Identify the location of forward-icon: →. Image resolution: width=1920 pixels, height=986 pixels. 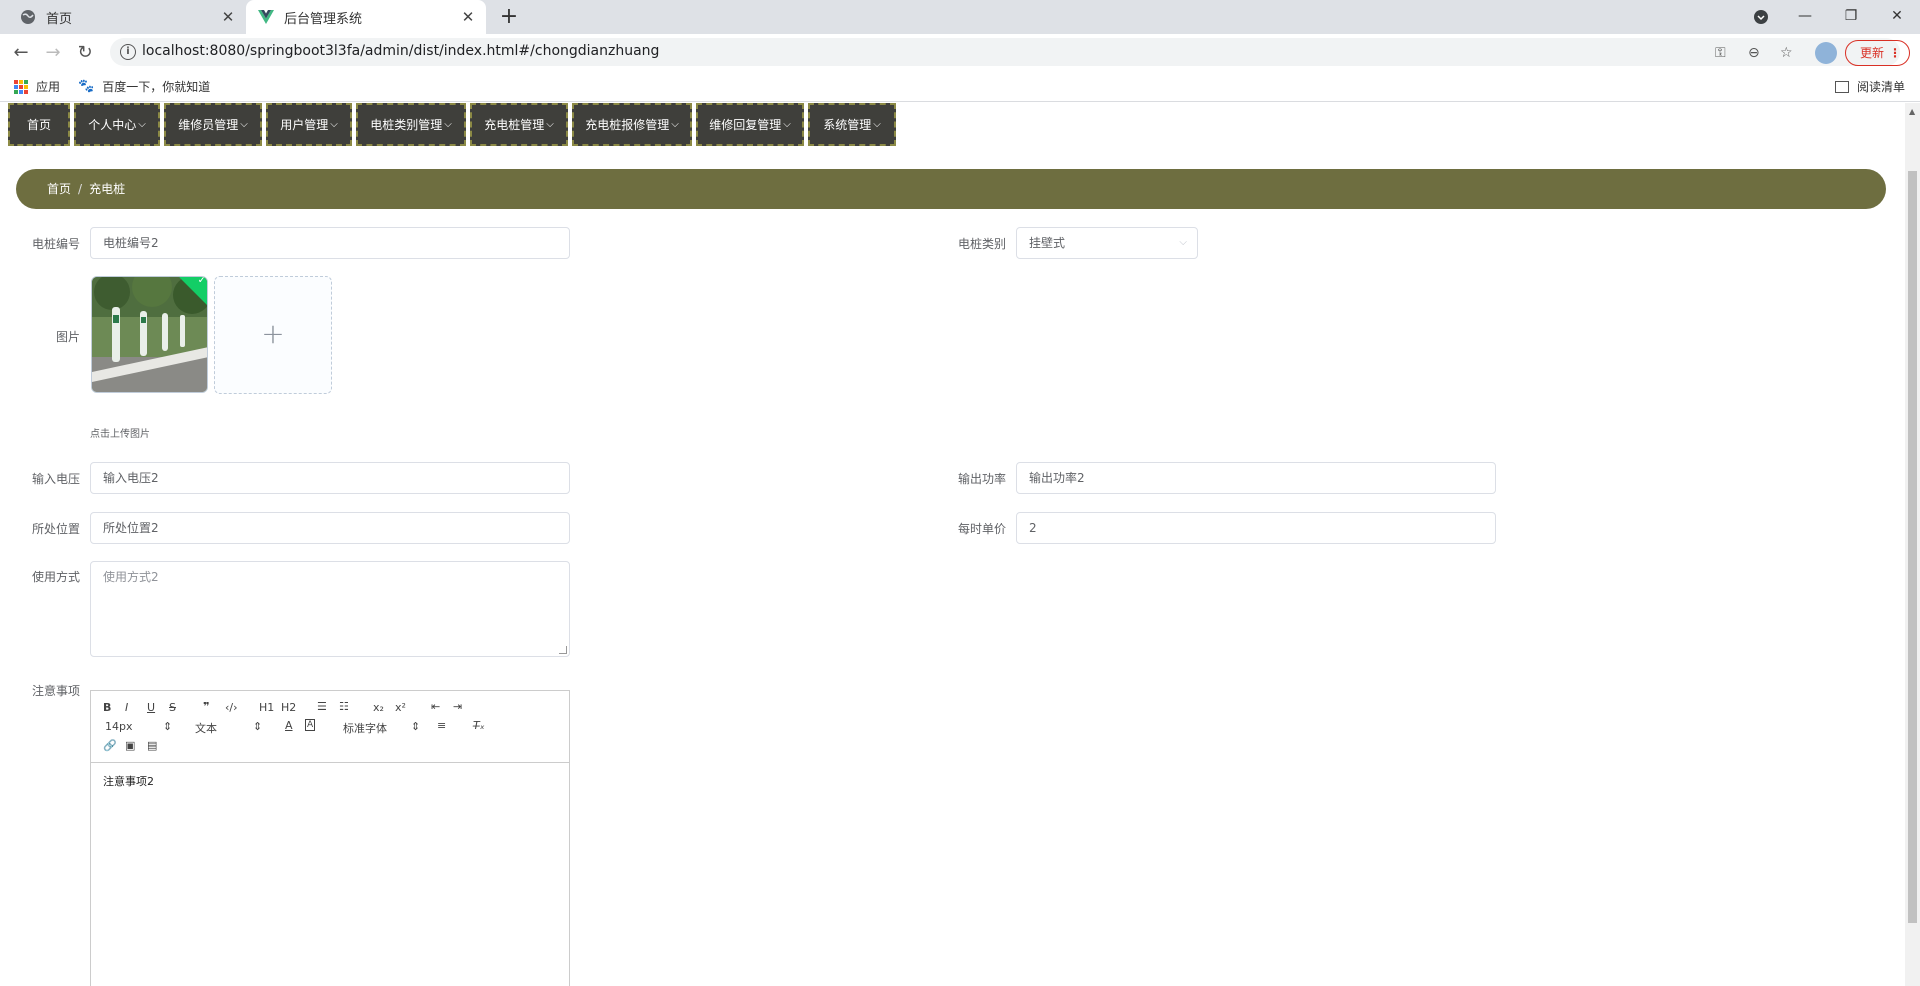
(53, 52).